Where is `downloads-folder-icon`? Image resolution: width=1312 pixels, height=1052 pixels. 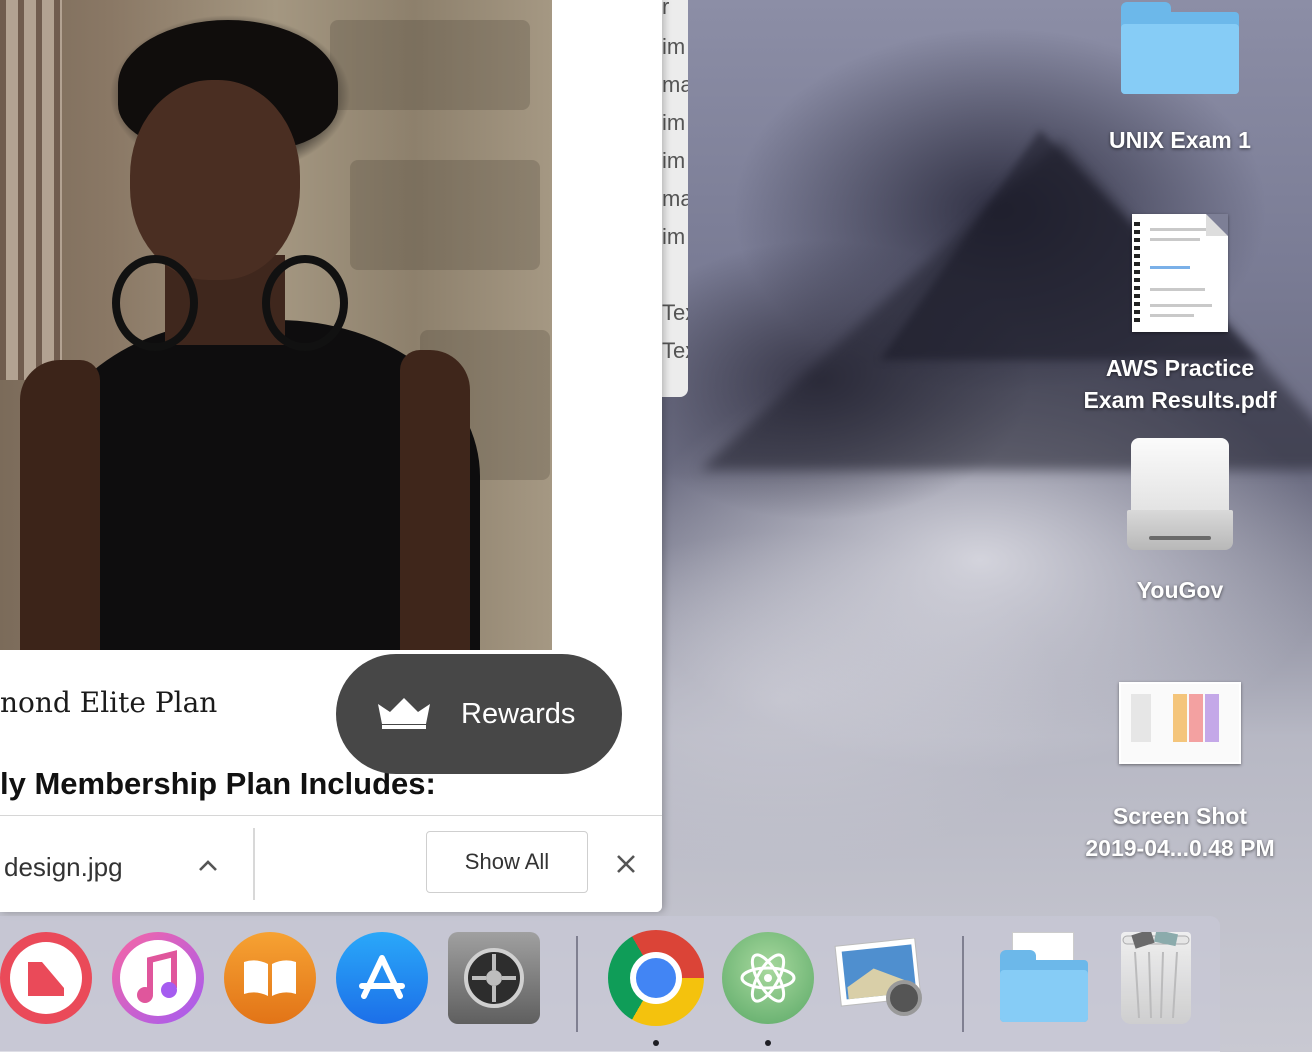 downloads-folder-icon is located at coordinates (1044, 978).